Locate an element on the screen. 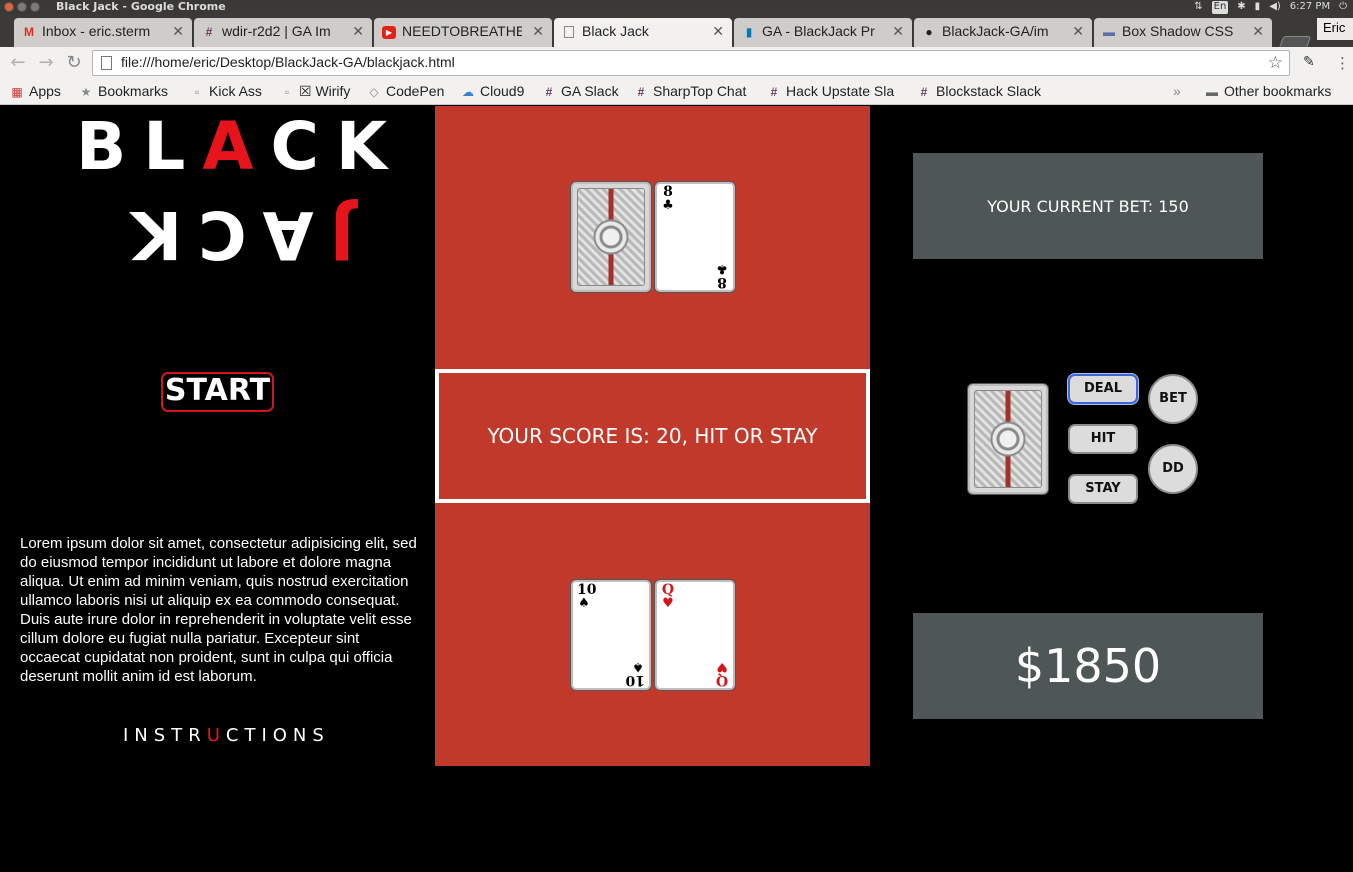 The width and height of the screenshot is (1353, 872). hit-button: HIT is located at coordinates (1103, 439).